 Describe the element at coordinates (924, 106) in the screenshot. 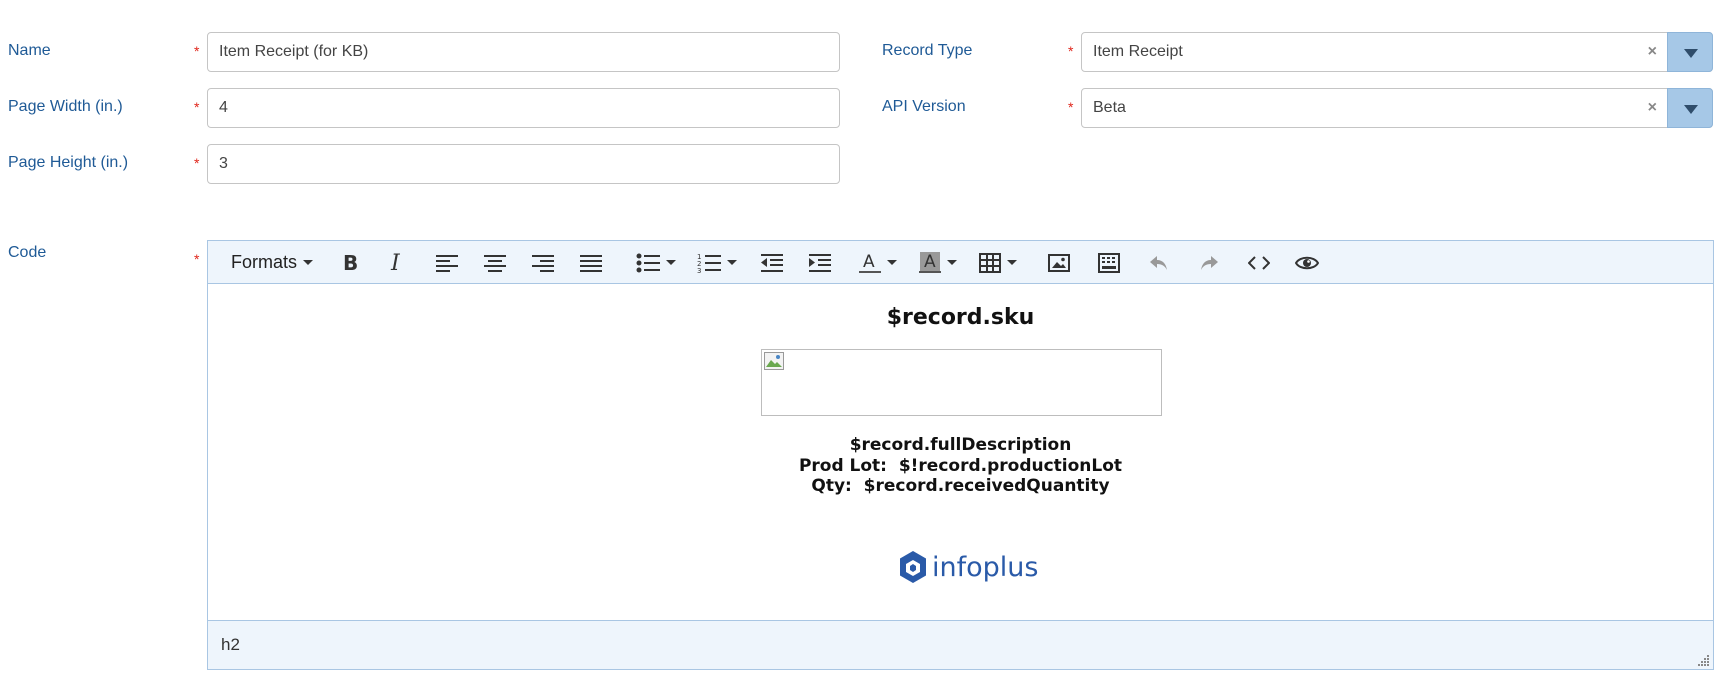

I see `api-version-label: API Version` at that location.